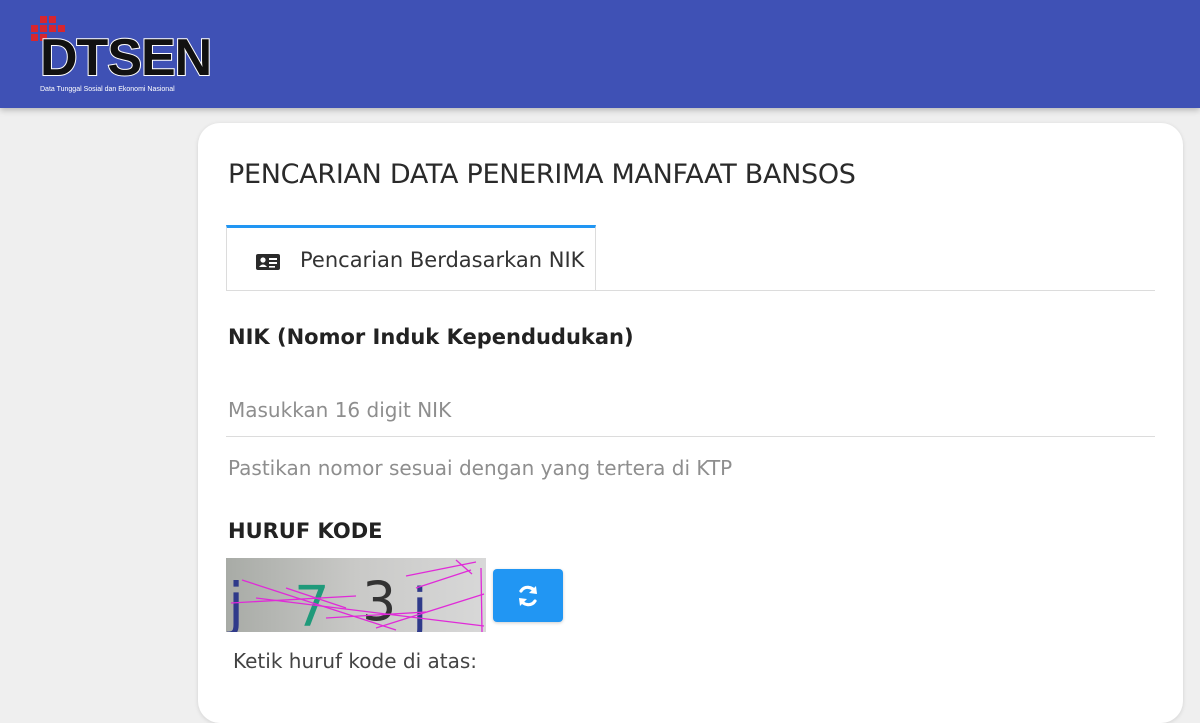  Describe the element at coordinates (690, 290) in the screenshot. I see `tabs-divider` at that location.